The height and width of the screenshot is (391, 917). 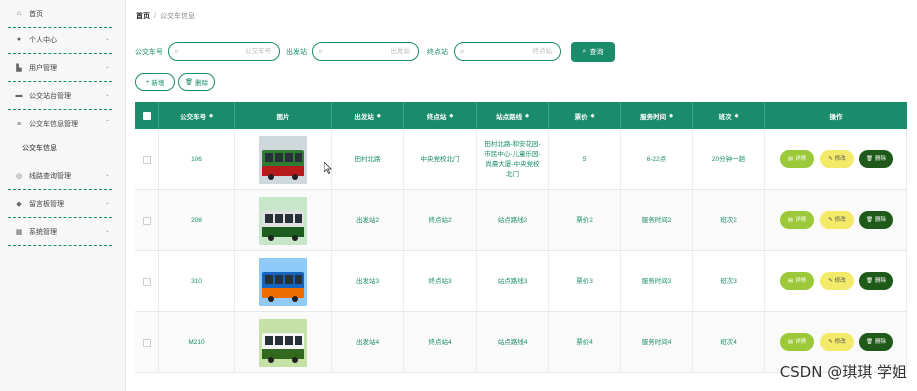 I want to click on select-all-checkbox, so click(x=146, y=115).